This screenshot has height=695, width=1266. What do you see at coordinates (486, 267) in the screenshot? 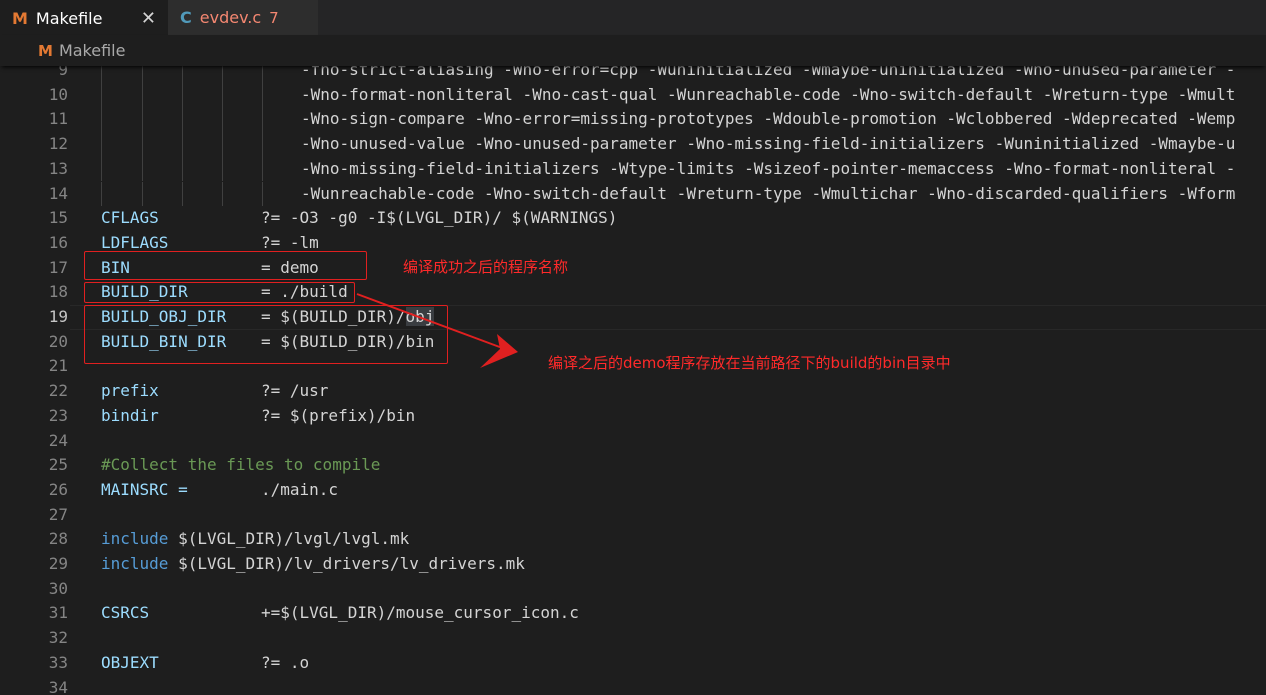
I see `annotation-bin-name: 编译成功之后的程序名称` at bounding box center [486, 267].